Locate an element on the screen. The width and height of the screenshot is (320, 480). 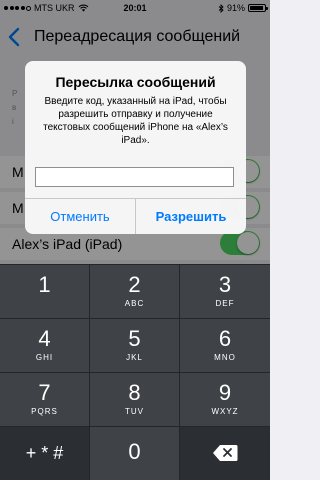
key-number: 6 is located at coordinates (225, 338).